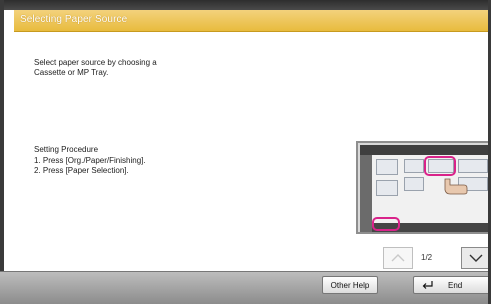 This screenshot has height=304, width=491. I want to click on intro-line: Select paper source by choosing a, so click(95, 62).